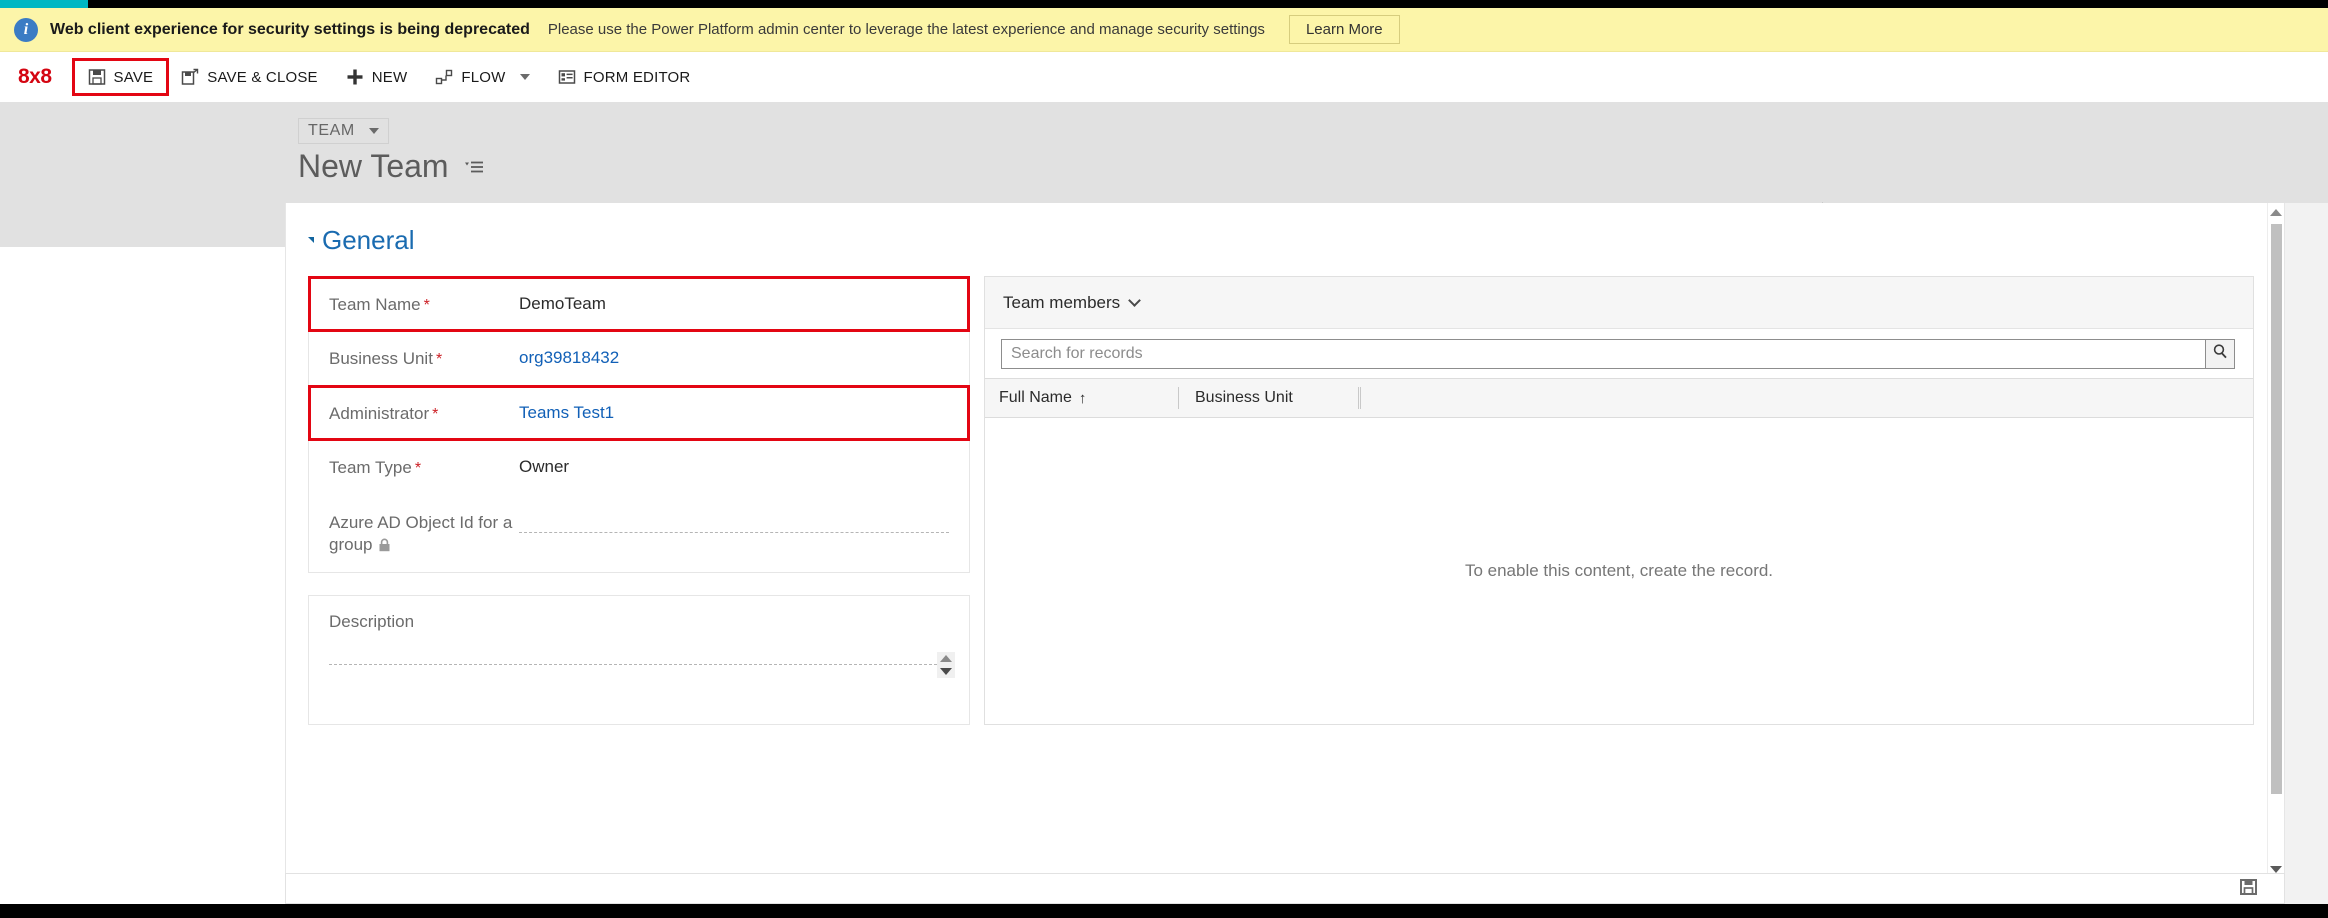 The image size is (2328, 918). I want to click on field-row-team-name: Team Name * DemoTeam, so click(639, 304).